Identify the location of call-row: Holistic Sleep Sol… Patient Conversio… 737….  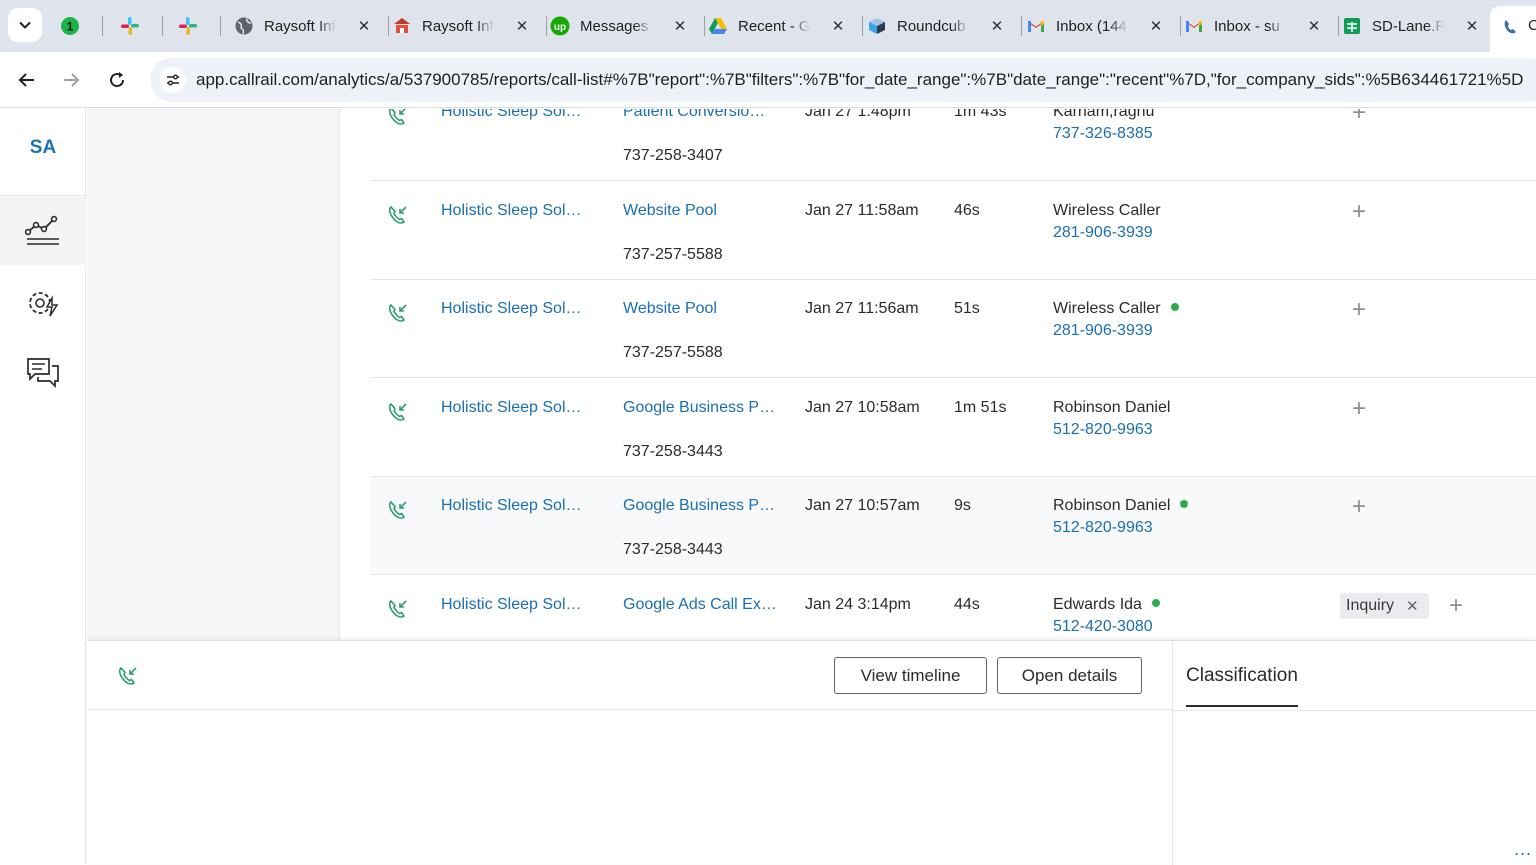
(953, 145).